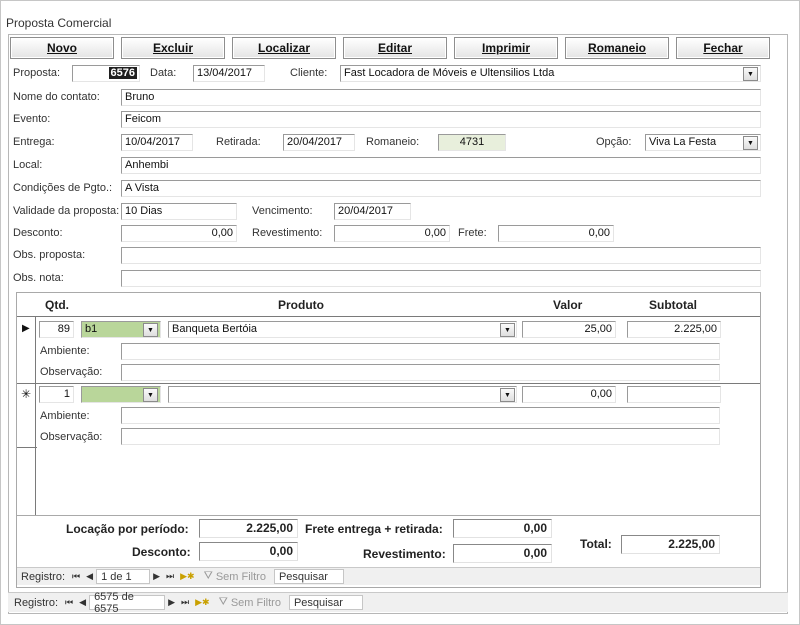 This screenshot has width=800, height=625. Describe the element at coordinates (65, 351) in the screenshot. I see `ambiente-label: Ambiente:` at that location.